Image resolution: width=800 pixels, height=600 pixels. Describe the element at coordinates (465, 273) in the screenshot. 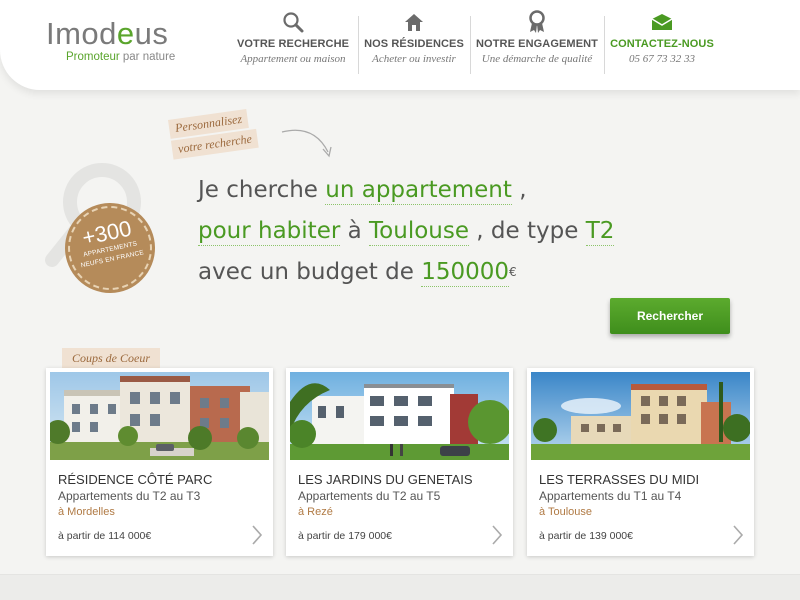

I see `budget-input: 150000` at that location.